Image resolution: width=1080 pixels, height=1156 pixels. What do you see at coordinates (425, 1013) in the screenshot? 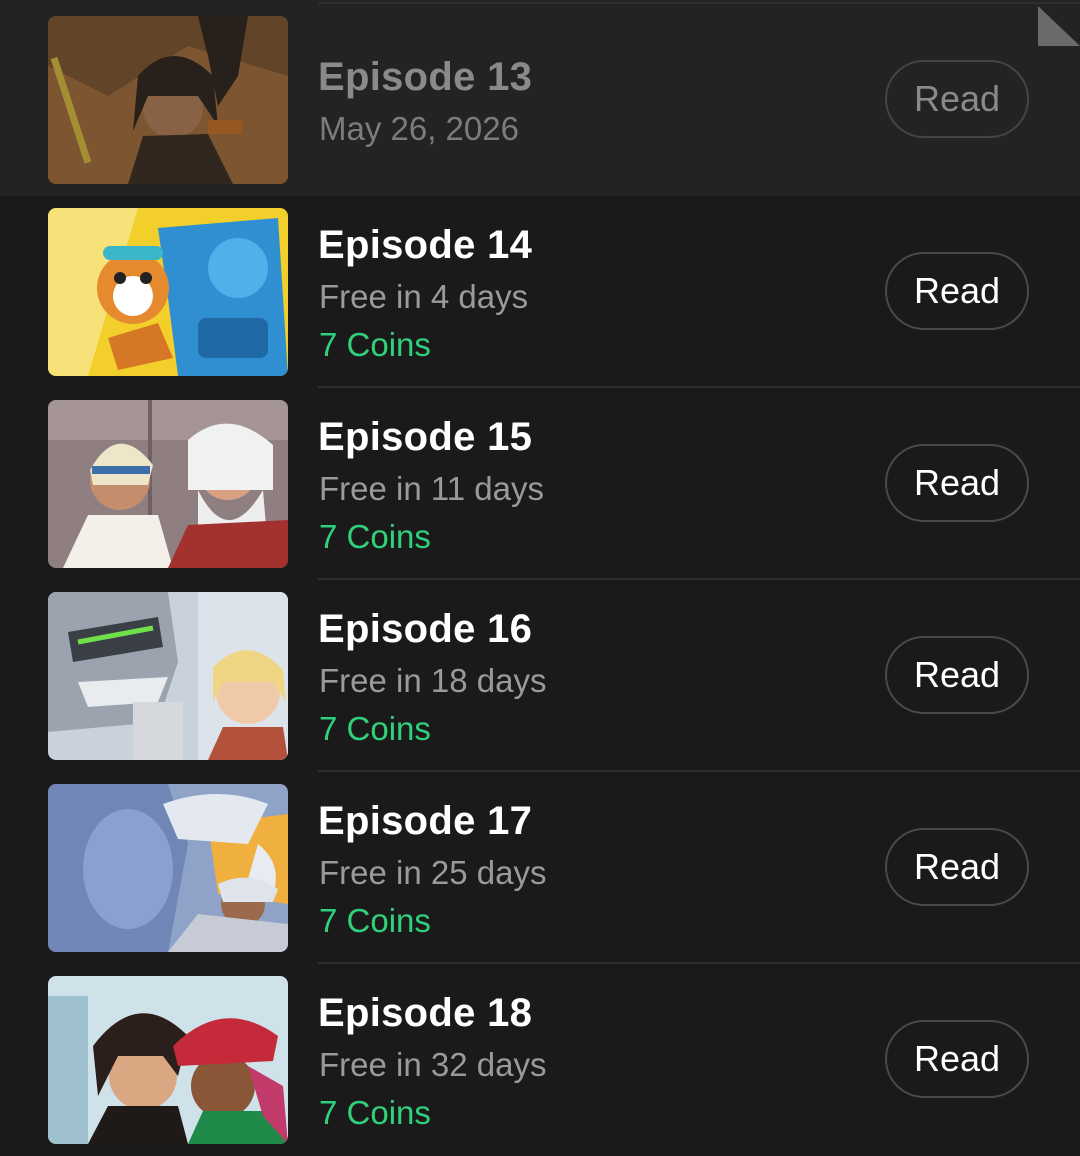
I see `episode-title: Episode 18` at bounding box center [425, 1013].